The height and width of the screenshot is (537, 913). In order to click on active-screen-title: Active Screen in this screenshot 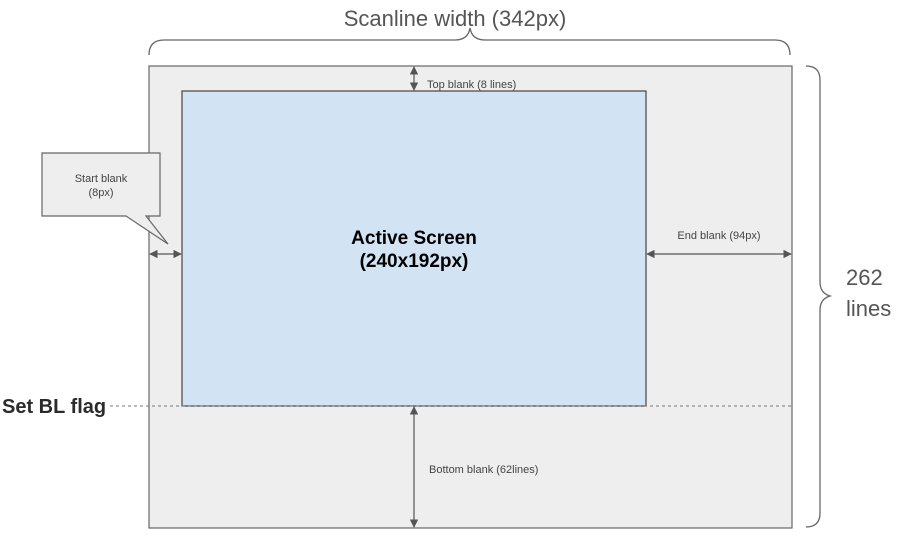, I will do `click(414, 238)`.